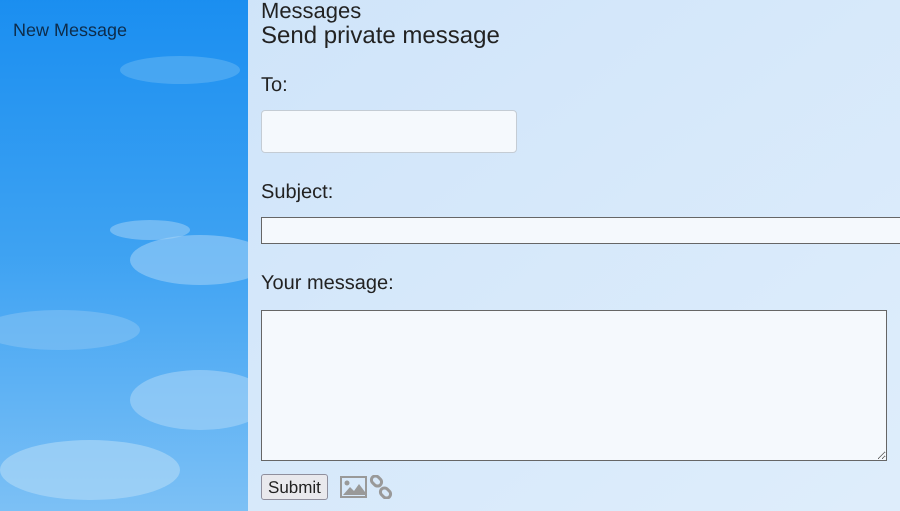 The height and width of the screenshot is (511, 900). I want to click on page-title: Send private message, so click(380, 36).